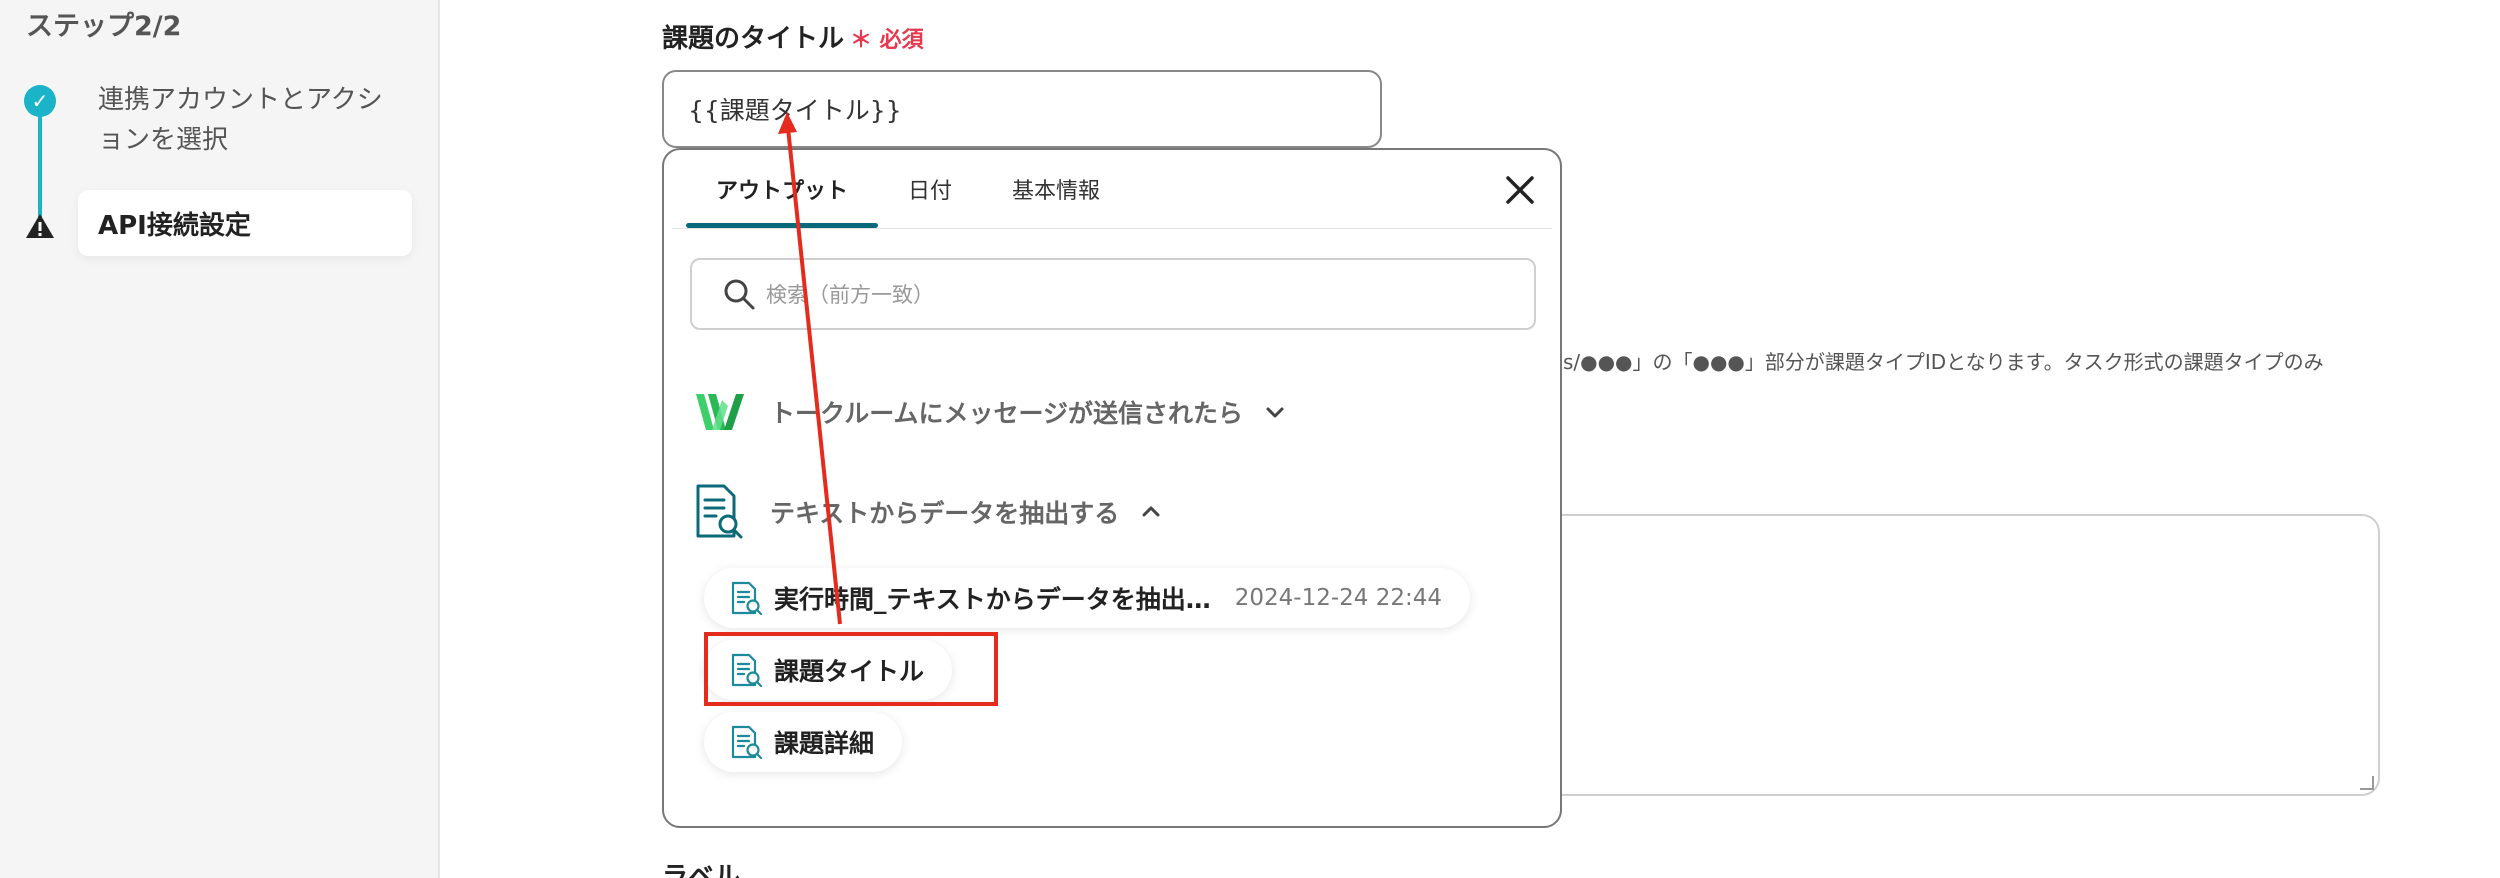  Describe the element at coordinates (174, 225) in the screenshot. I see `sidebar-step-api-settings-label: API接続設定` at that location.